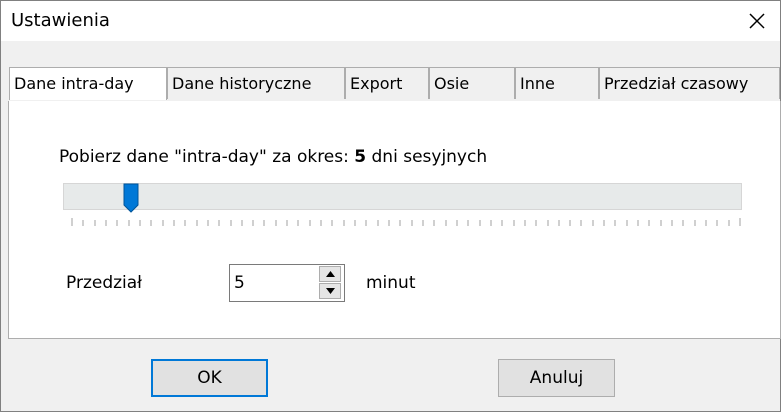 Image resolution: width=781 pixels, height=412 pixels. I want to click on tab-przedzial-czasowy: Przedział czasowy, so click(689, 83).